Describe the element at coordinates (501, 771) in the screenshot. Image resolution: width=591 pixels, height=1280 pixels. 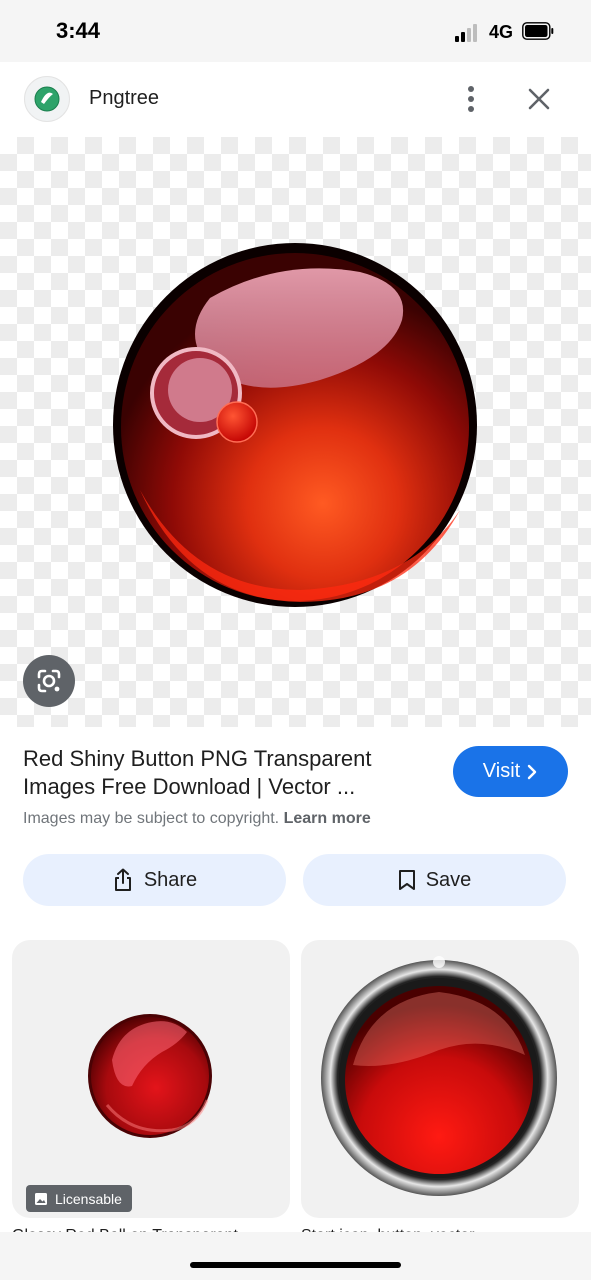
I see `visit-label: Visit` at that location.